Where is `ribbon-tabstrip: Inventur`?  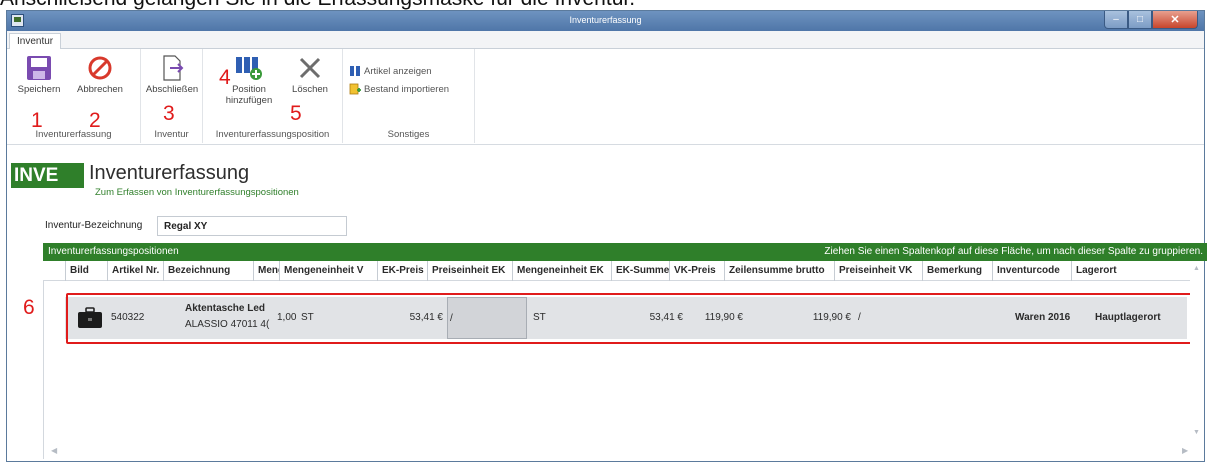 ribbon-tabstrip: Inventur is located at coordinates (605, 40).